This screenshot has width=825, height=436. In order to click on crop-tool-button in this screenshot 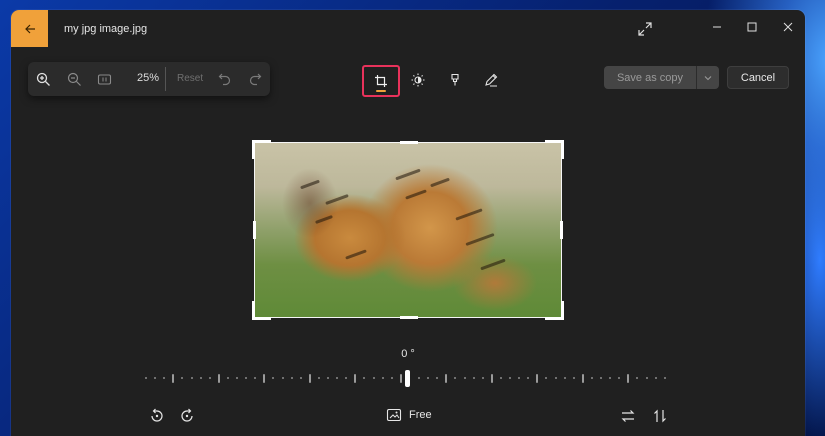, I will do `click(381, 81)`.